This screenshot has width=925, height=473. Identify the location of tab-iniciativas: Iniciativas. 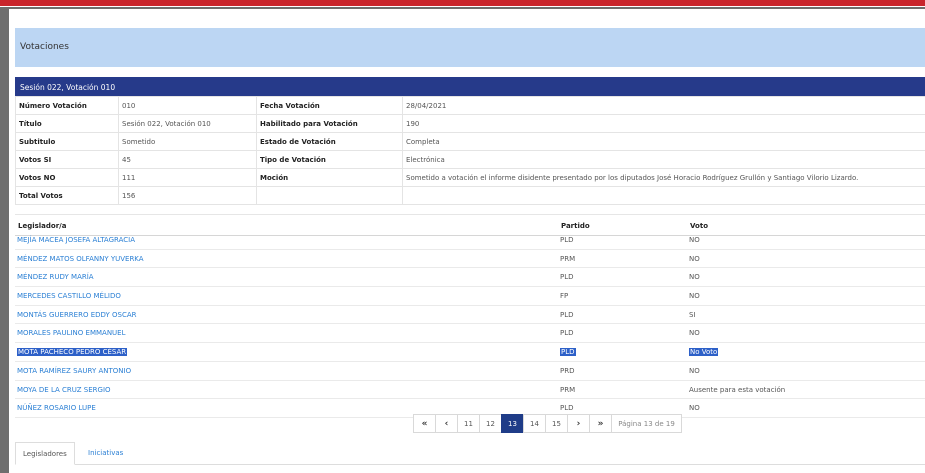
(105, 452).